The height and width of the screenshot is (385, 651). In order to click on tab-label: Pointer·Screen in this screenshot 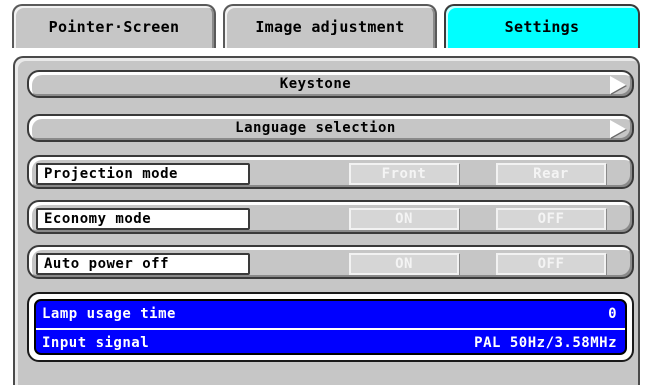, I will do `click(114, 27)`.